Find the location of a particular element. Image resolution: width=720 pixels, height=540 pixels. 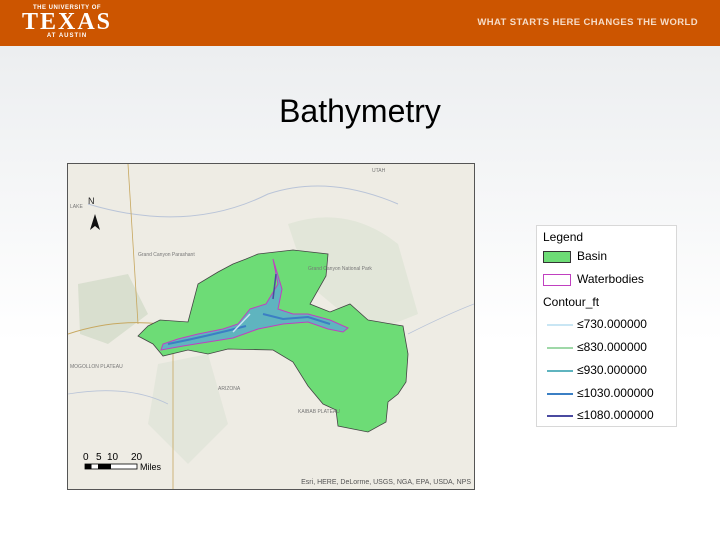

map-label: ARIZONA is located at coordinates (229, 389).